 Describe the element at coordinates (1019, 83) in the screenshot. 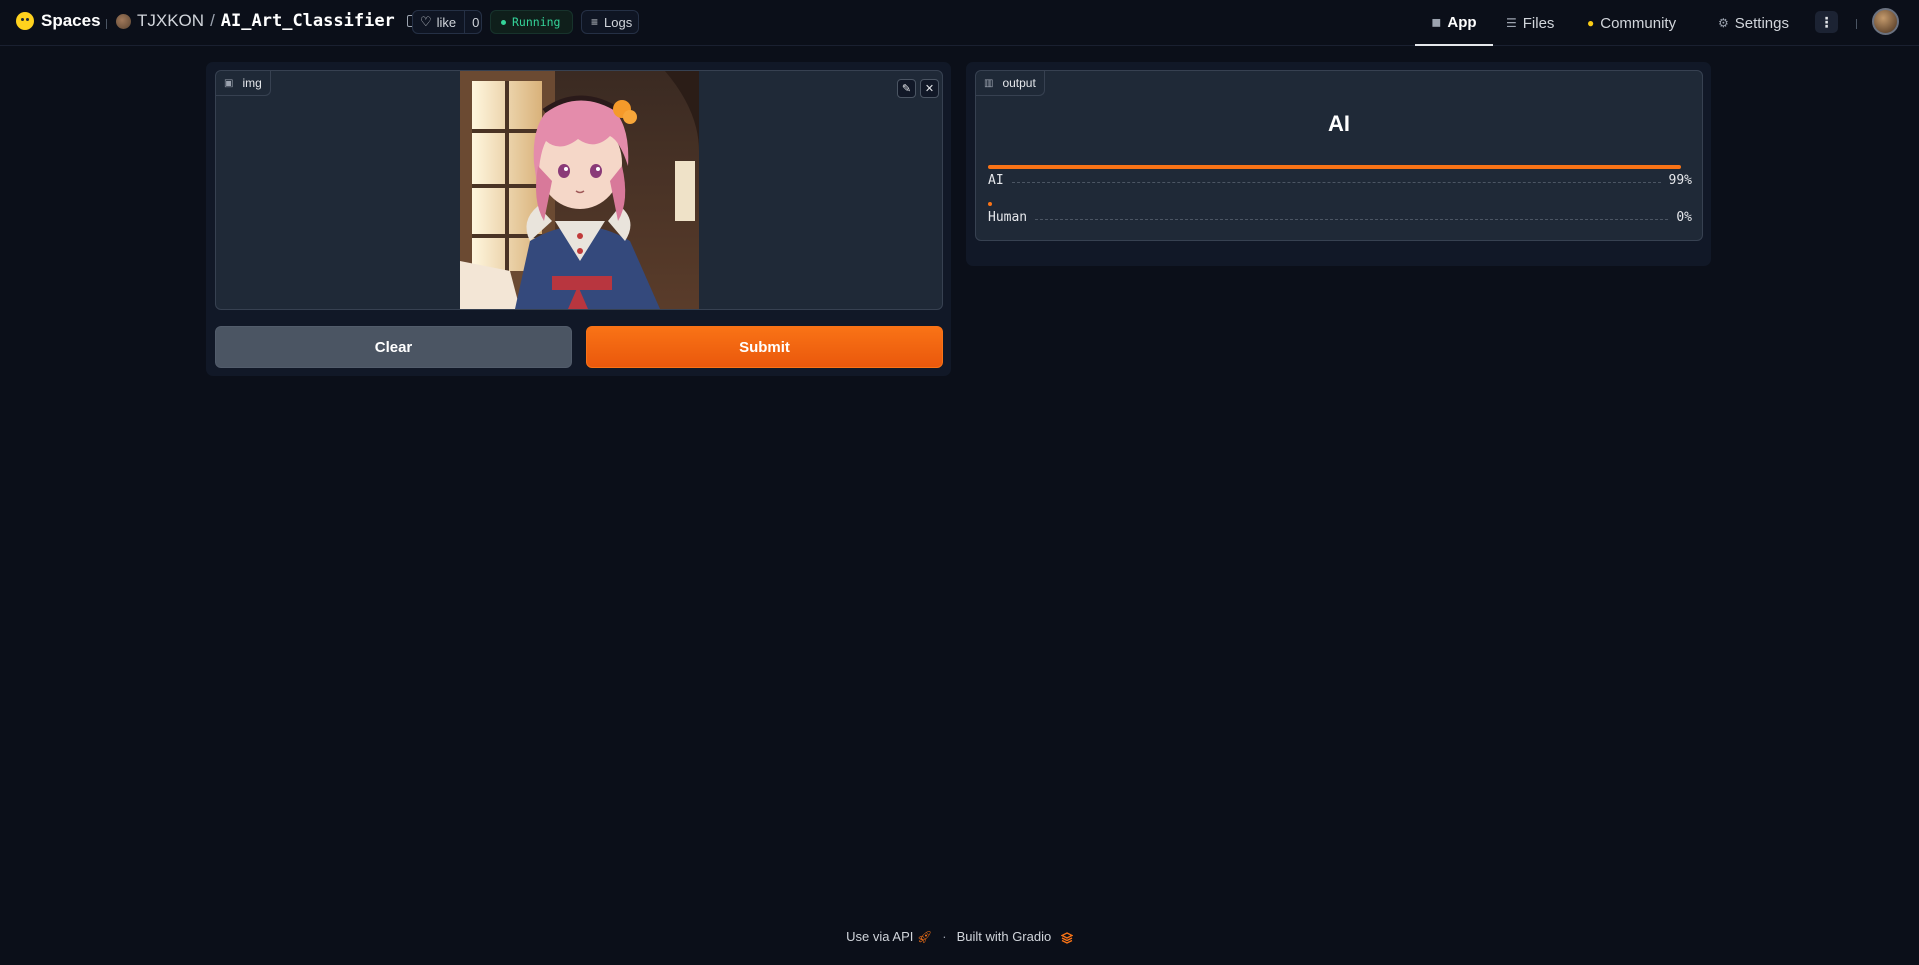

I see `output-label: output` at that location.